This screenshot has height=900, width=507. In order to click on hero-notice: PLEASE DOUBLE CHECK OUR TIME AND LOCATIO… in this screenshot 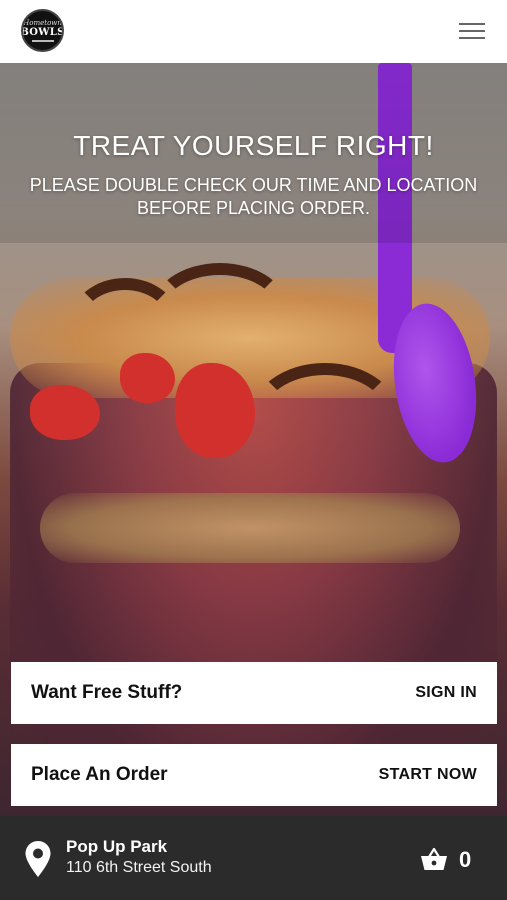, I will do `click(253, 196)`.